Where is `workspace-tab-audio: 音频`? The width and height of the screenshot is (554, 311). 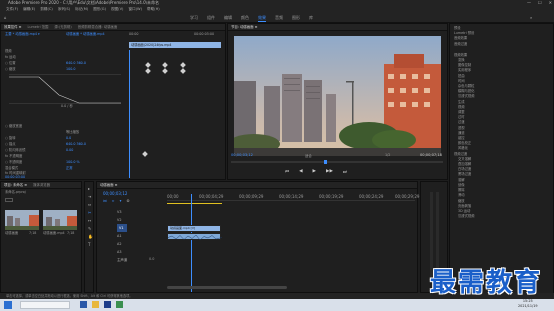 workspace-tab-audio: 音频 is located at coordinates (279, 18).